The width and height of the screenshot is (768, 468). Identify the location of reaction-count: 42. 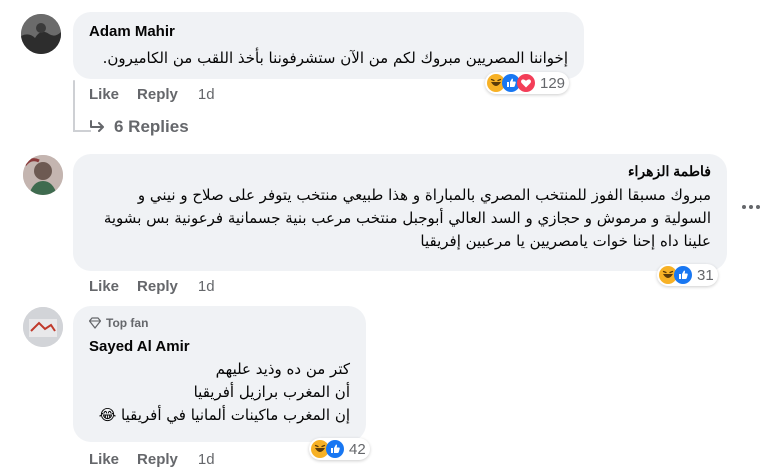
(357, 449).